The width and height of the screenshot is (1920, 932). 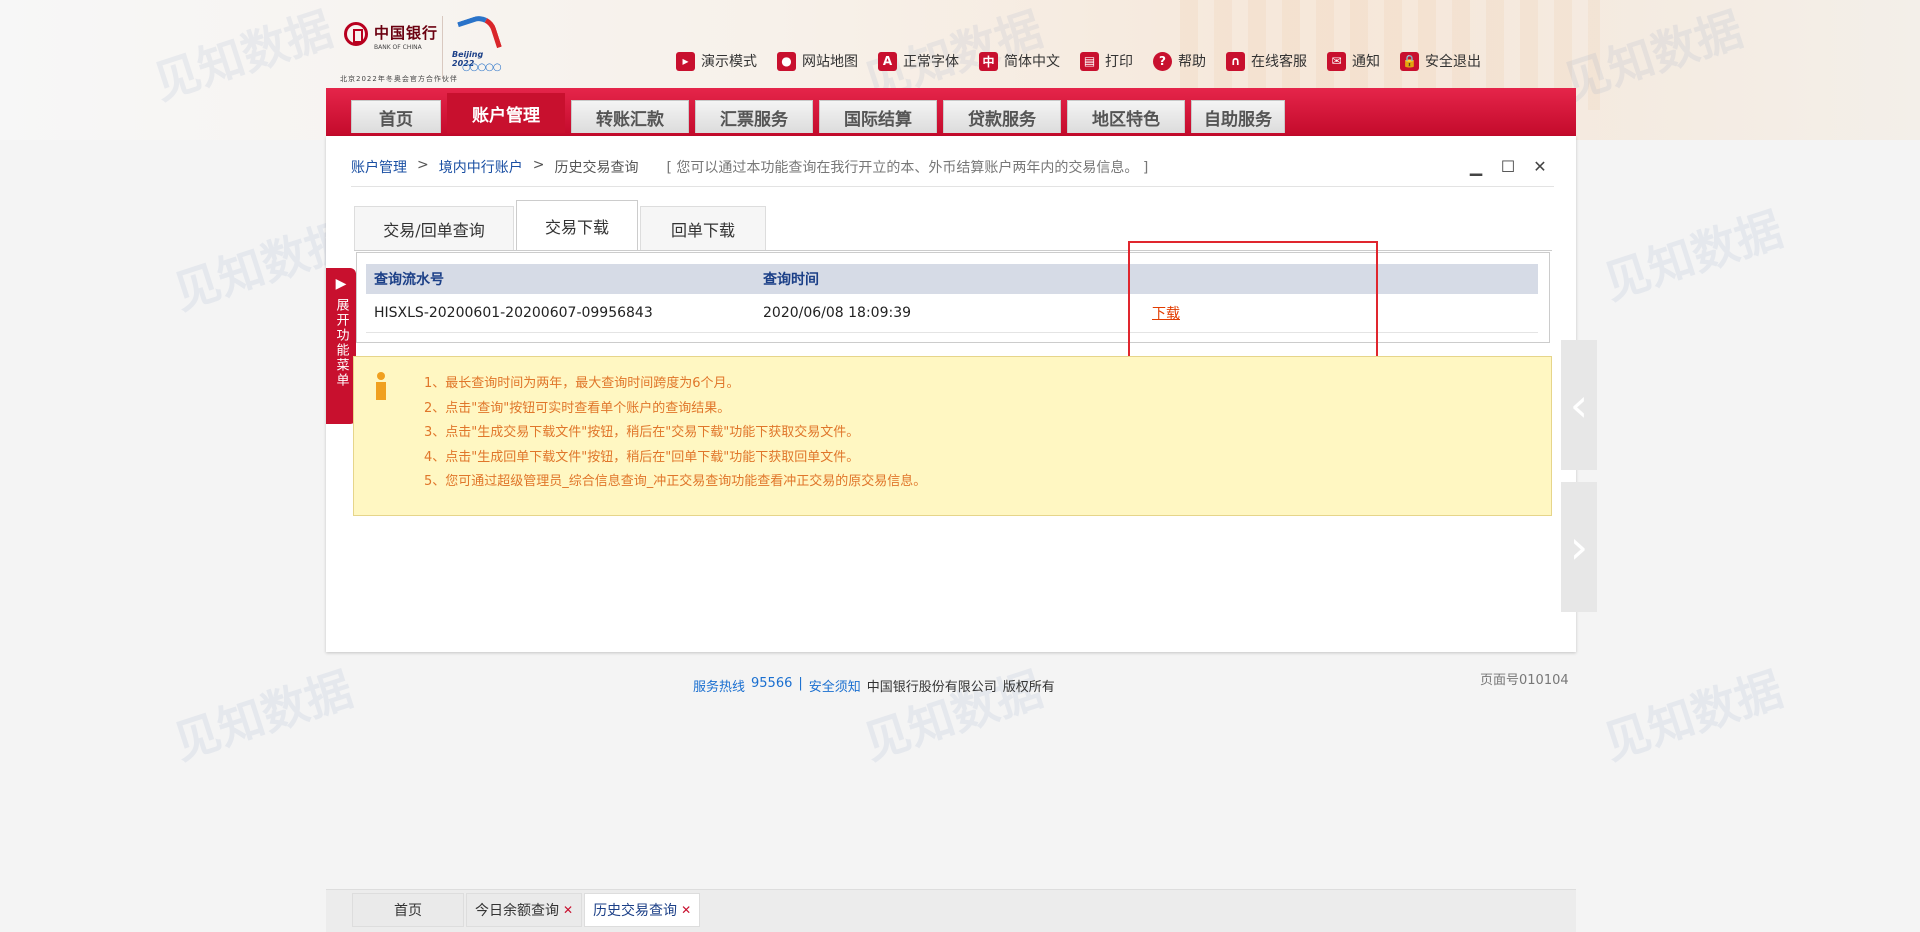 I want to click on breadcrumb-current: 历史交易查询, so click(x=596, y=168).